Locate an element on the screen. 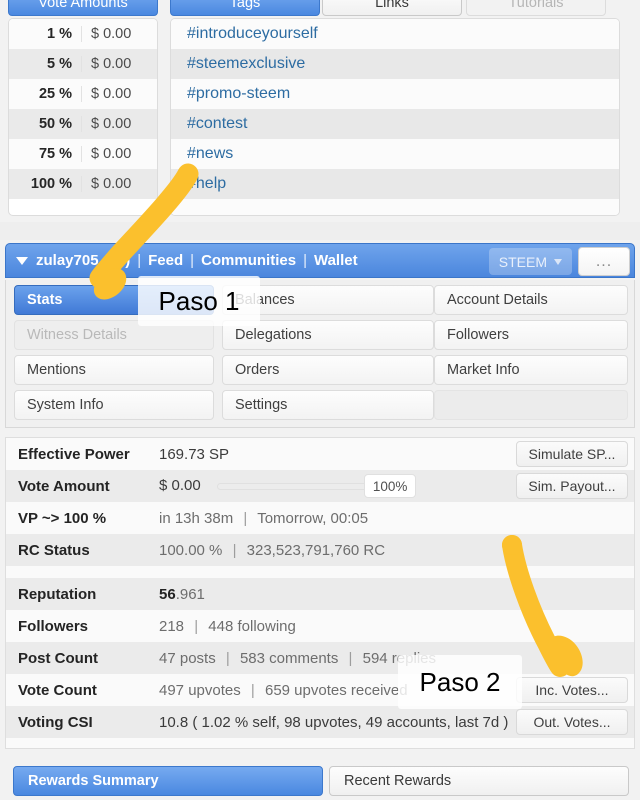 Image resolution: width=640 pixels, height=800 pixels. nav-label: System Info is located at coordinates (65, 405).